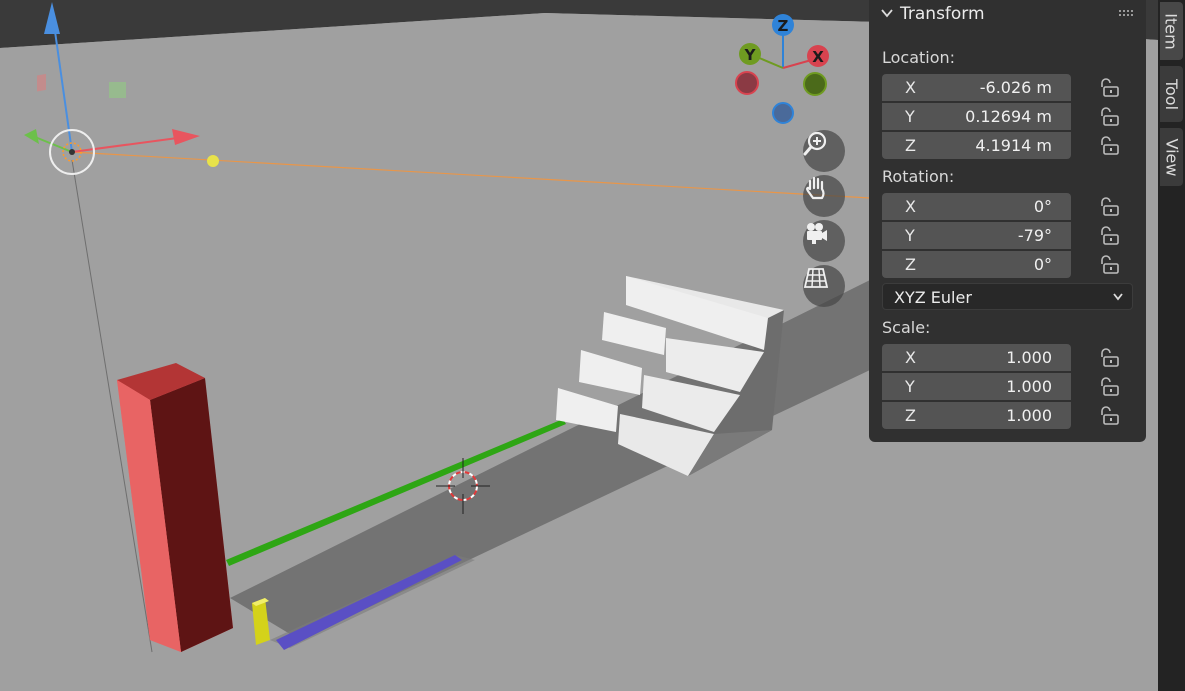 The image size is (1185, 691). I want to click on rotation-label: Rotation:, so click(918, 176).